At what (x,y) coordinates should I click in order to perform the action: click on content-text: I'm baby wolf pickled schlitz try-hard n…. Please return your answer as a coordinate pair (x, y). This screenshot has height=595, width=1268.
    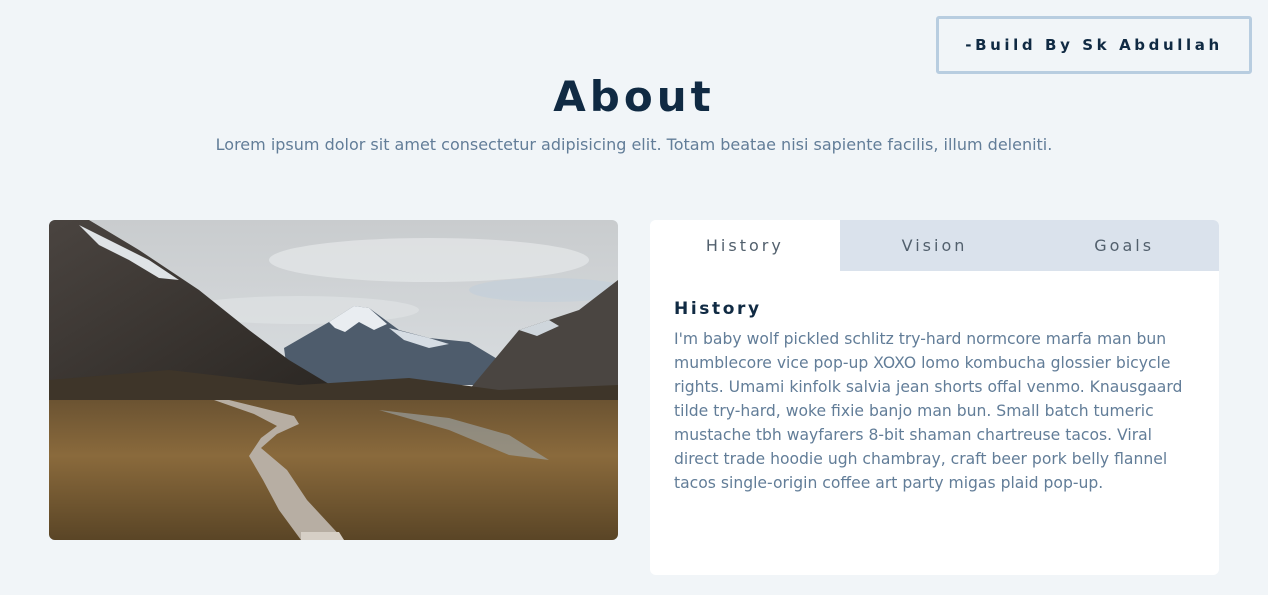
    Looking at the image, I should click on (928, 411).